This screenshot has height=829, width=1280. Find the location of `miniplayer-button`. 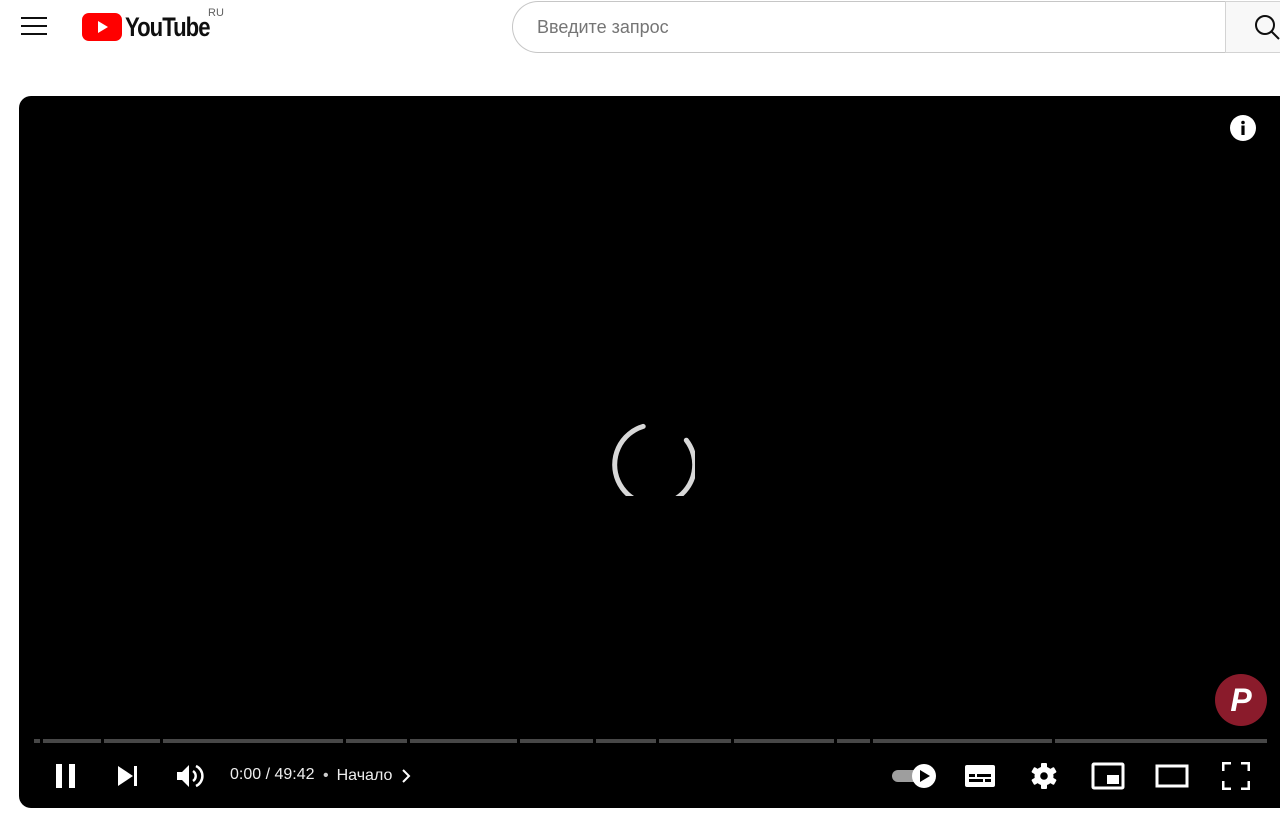

miniplayer-button is located at coordinates (1108, 776).